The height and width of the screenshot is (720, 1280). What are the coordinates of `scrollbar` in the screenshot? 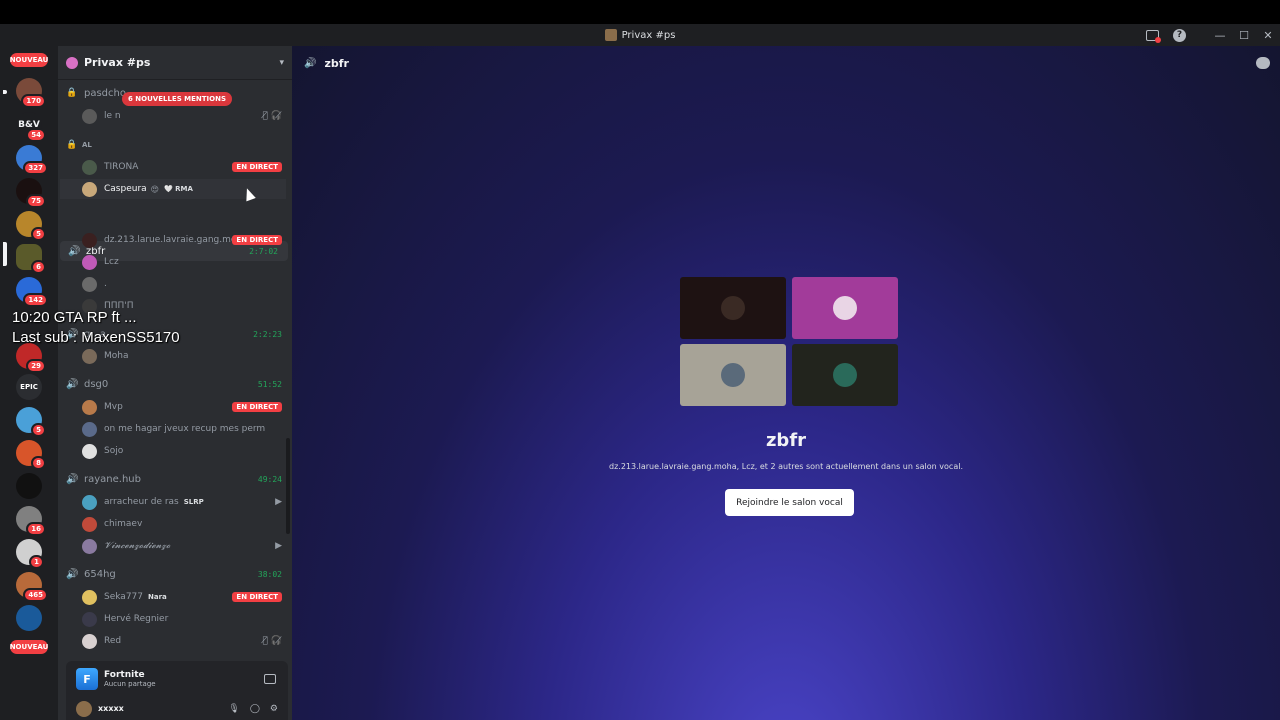 It's located at (288, 486).